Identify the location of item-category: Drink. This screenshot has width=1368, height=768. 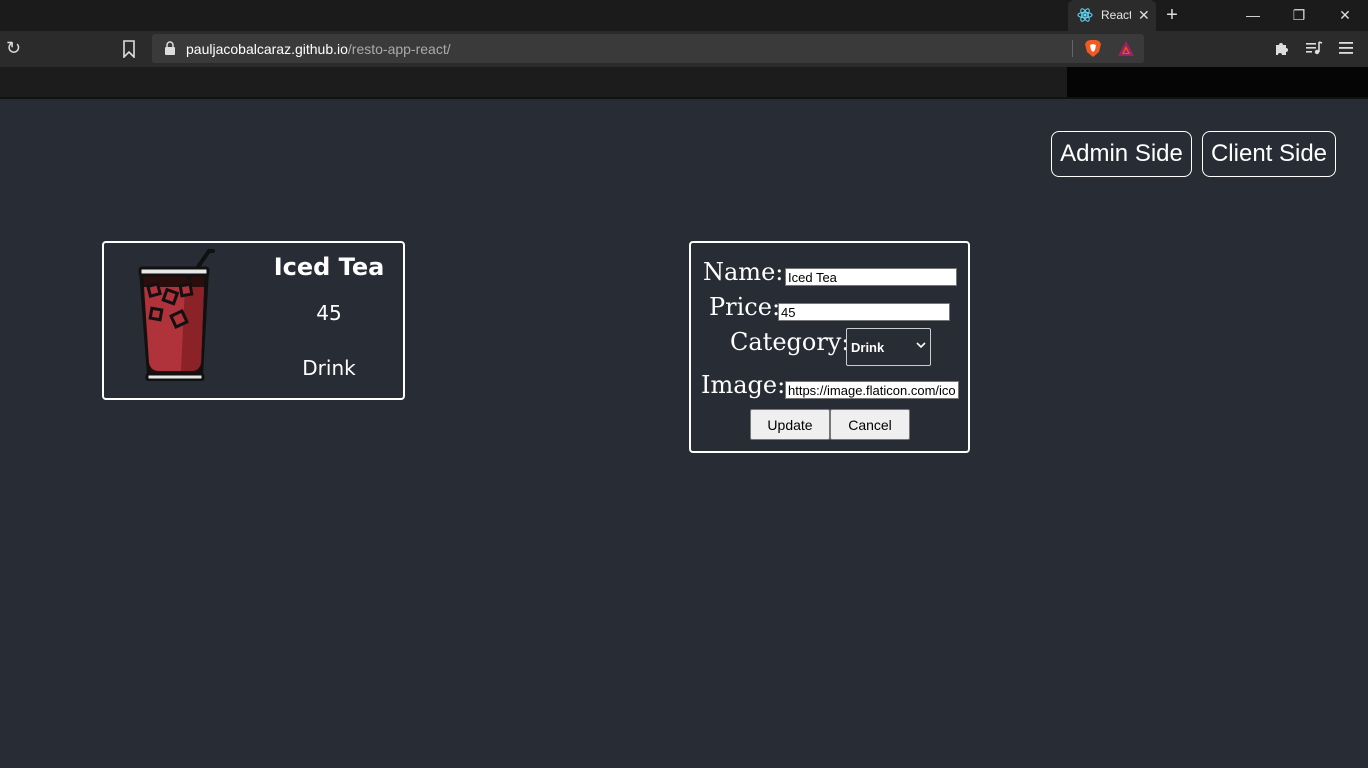
(329, 368).